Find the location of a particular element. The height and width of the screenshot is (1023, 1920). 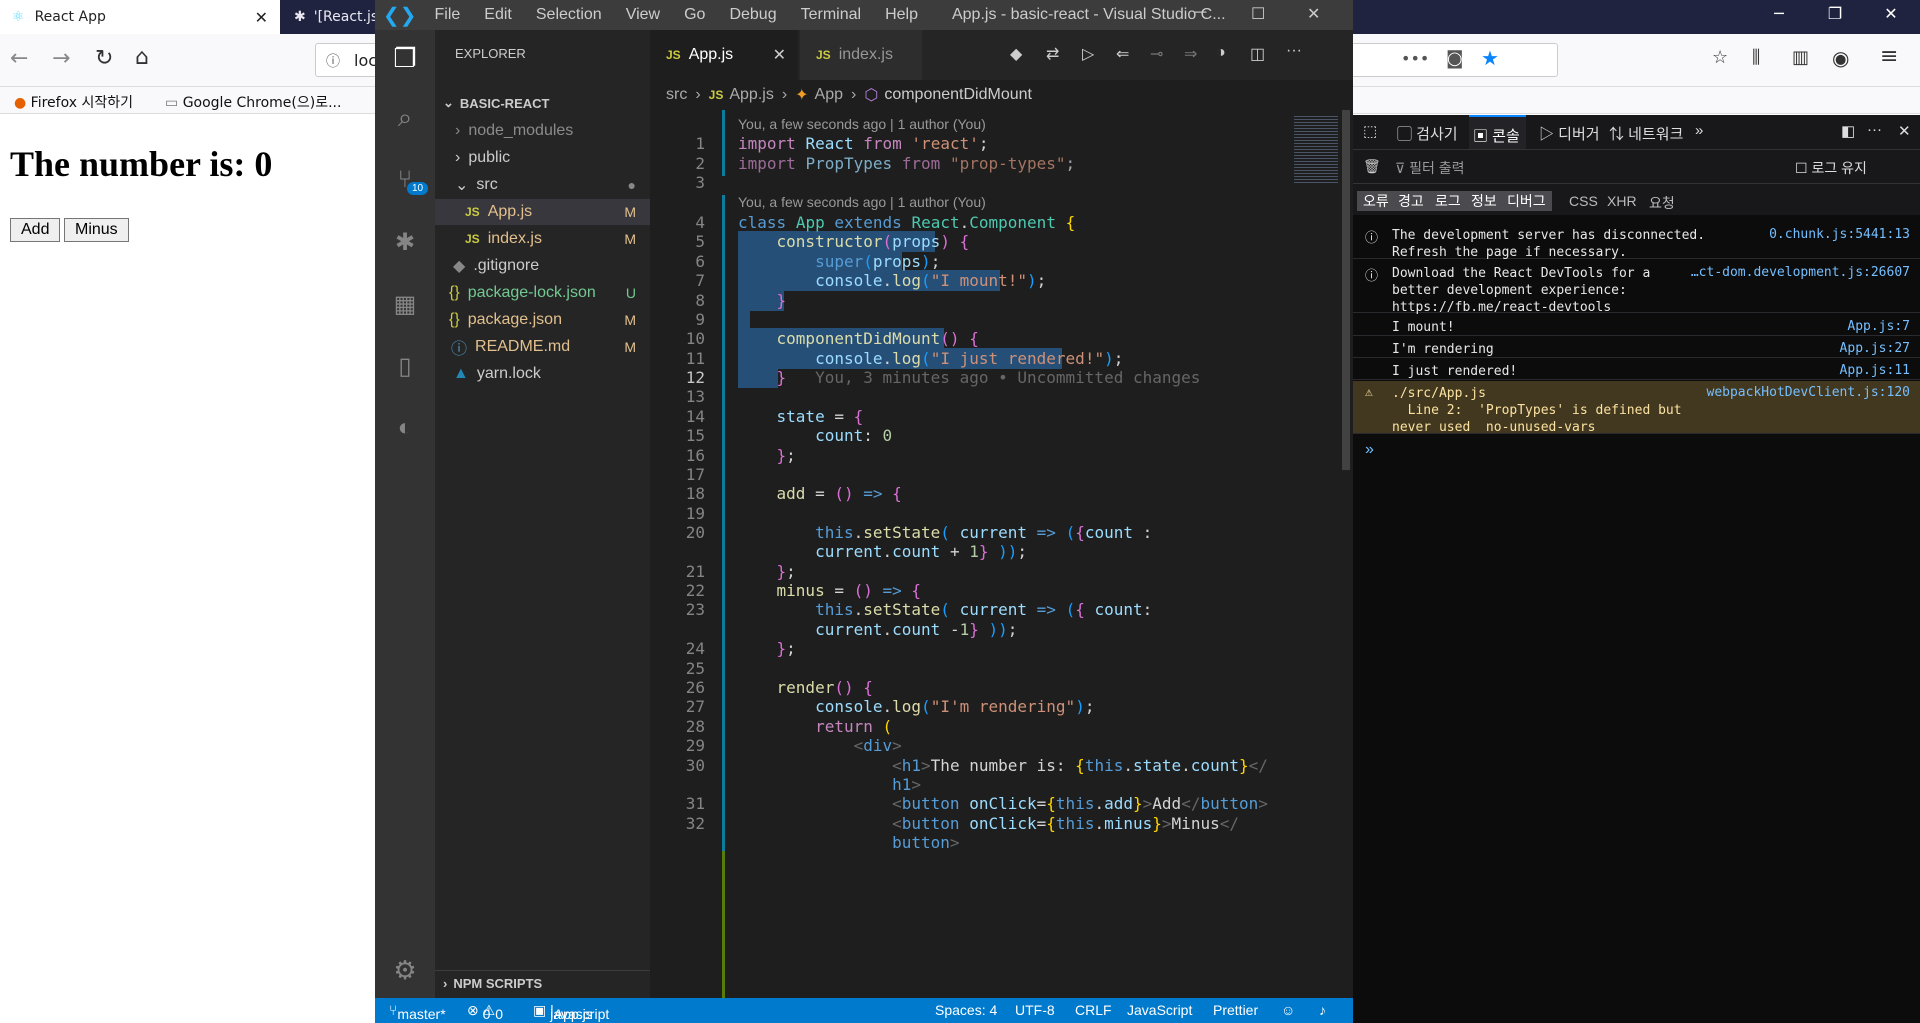

extensions-icon: ▦ is located at coordinates (405, 304).